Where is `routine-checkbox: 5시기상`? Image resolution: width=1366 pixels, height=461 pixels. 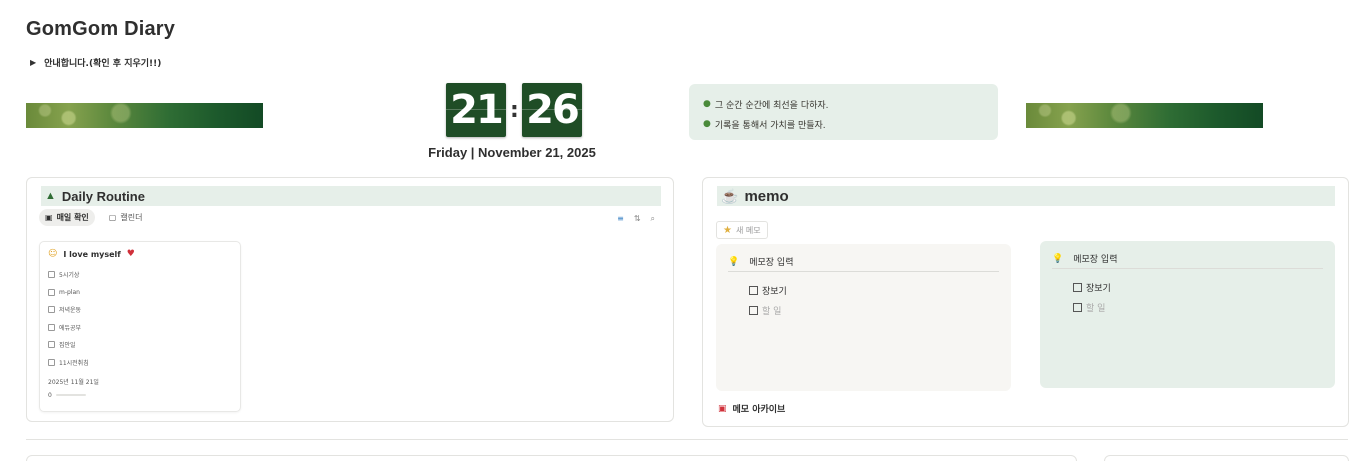
routine-checkbox: 5시기상 is located at coordinates (140, 275).